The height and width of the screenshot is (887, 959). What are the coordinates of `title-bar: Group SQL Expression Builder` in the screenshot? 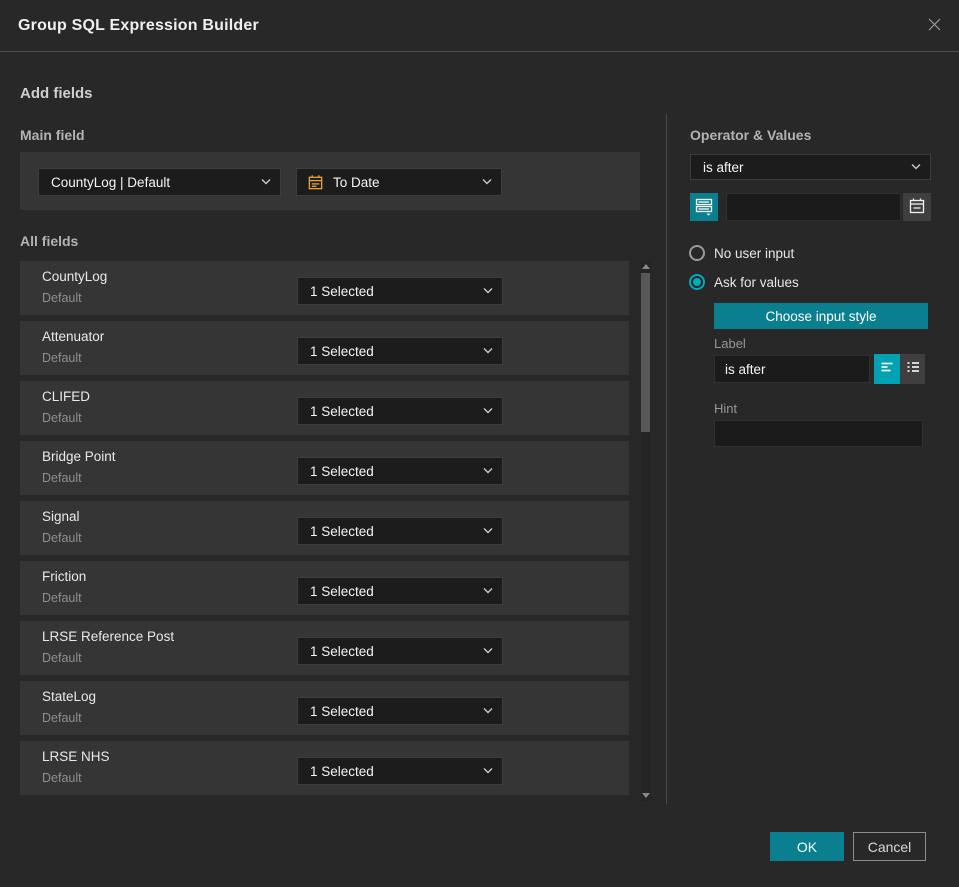 It's located at (479, 26).